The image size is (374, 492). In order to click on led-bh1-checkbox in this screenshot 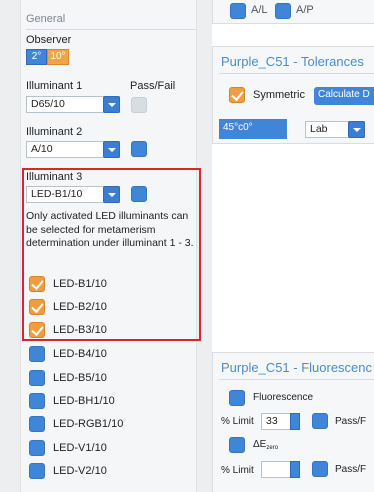, I will do `click(37, 401)`.